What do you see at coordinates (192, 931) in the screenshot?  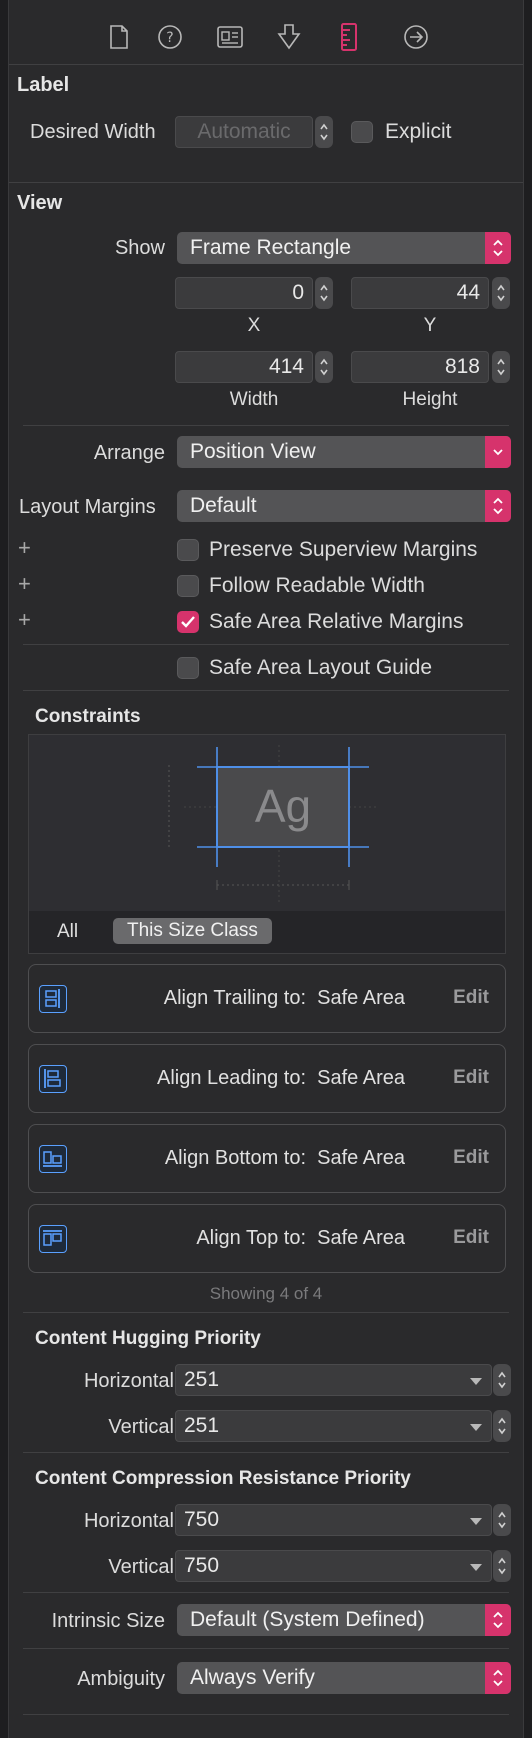 I see `tab-this-size-class: This Size Class` at bounding box center [192, 931].